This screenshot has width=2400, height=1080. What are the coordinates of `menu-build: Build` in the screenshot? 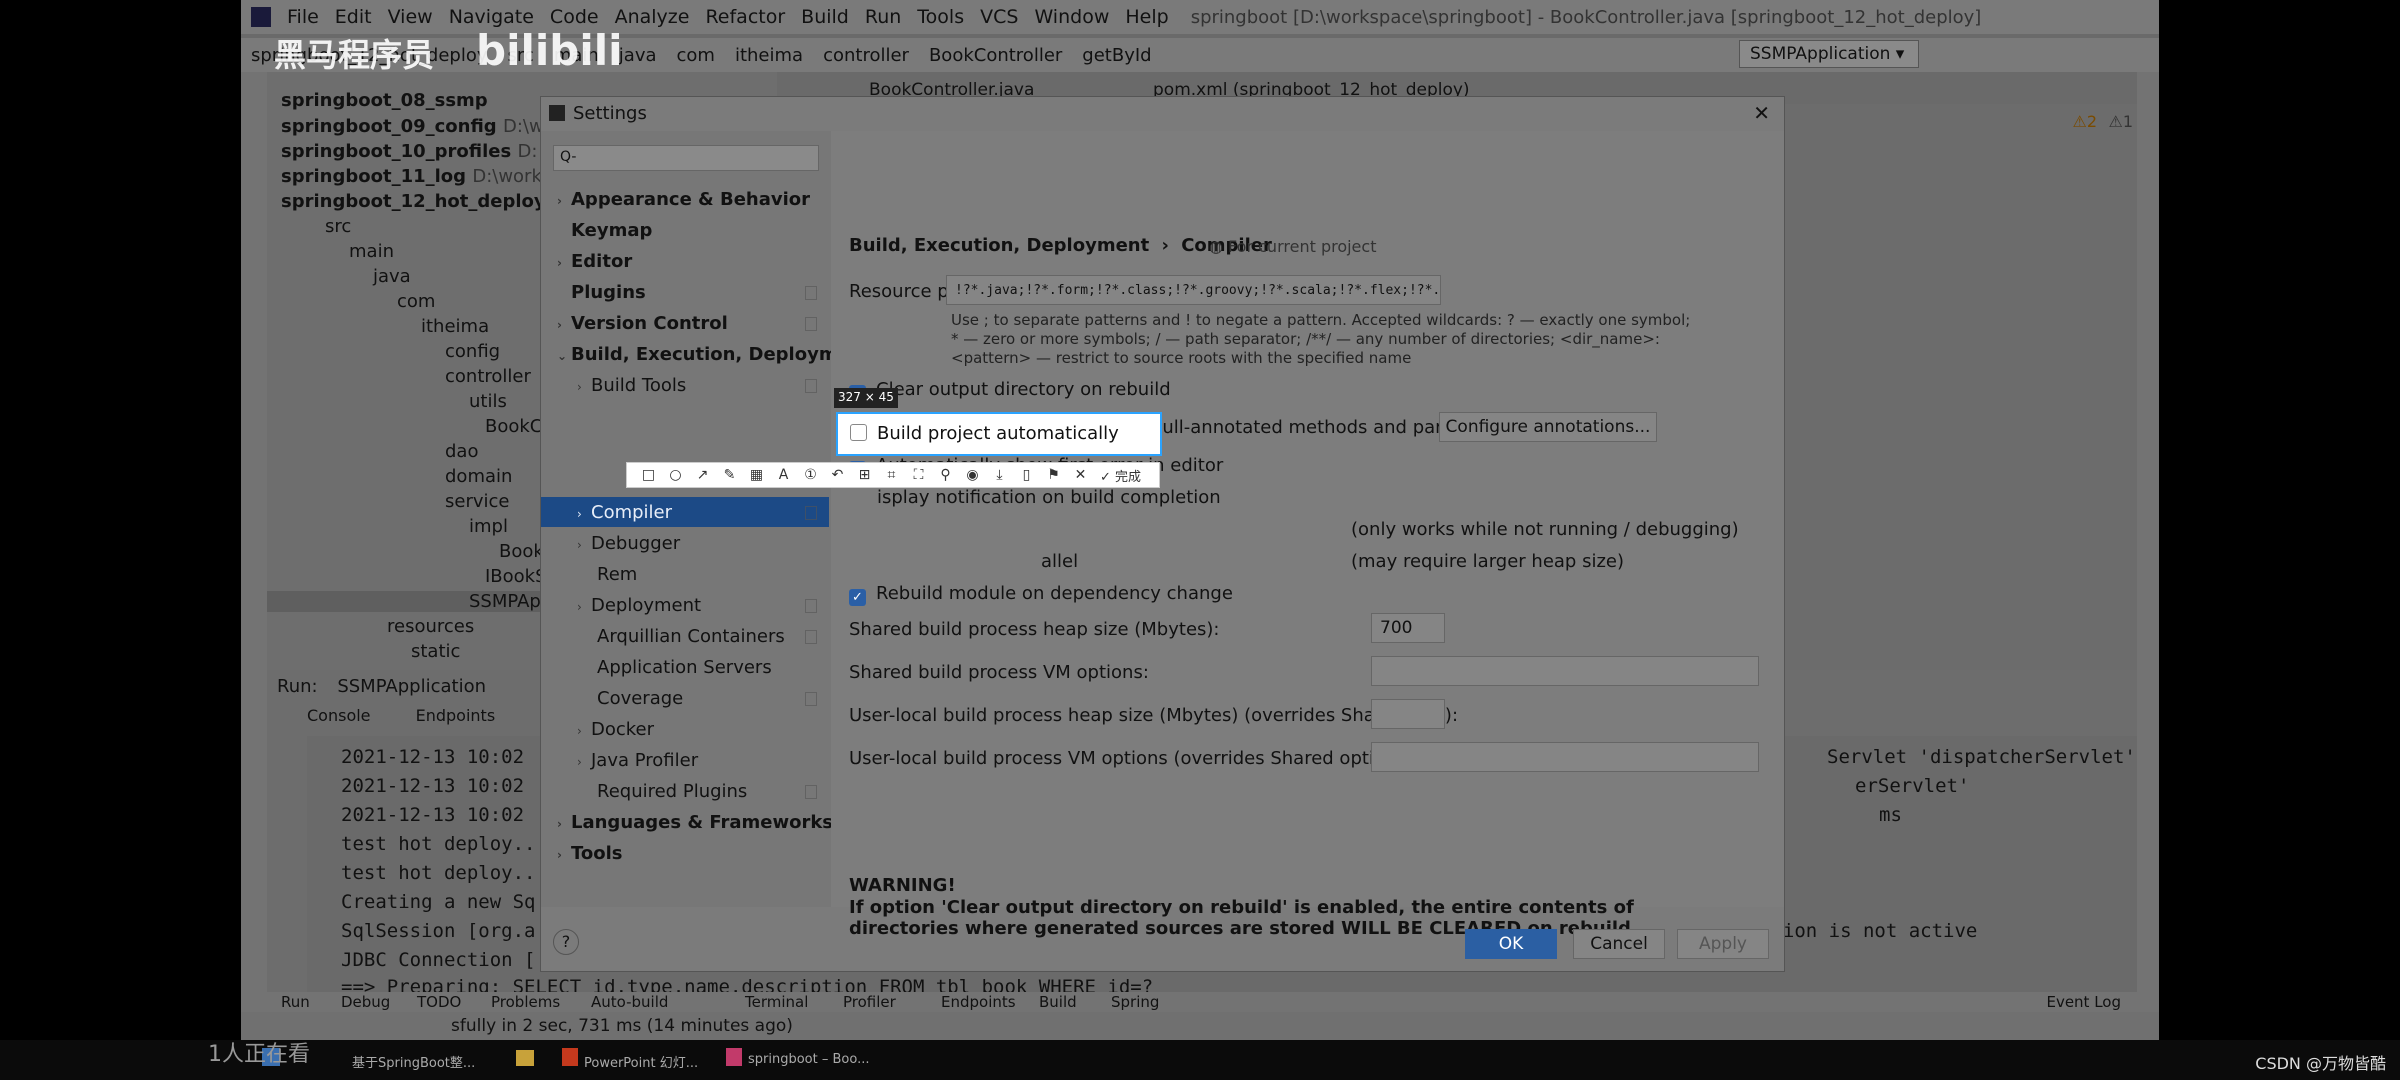 It's located at (825, 17).